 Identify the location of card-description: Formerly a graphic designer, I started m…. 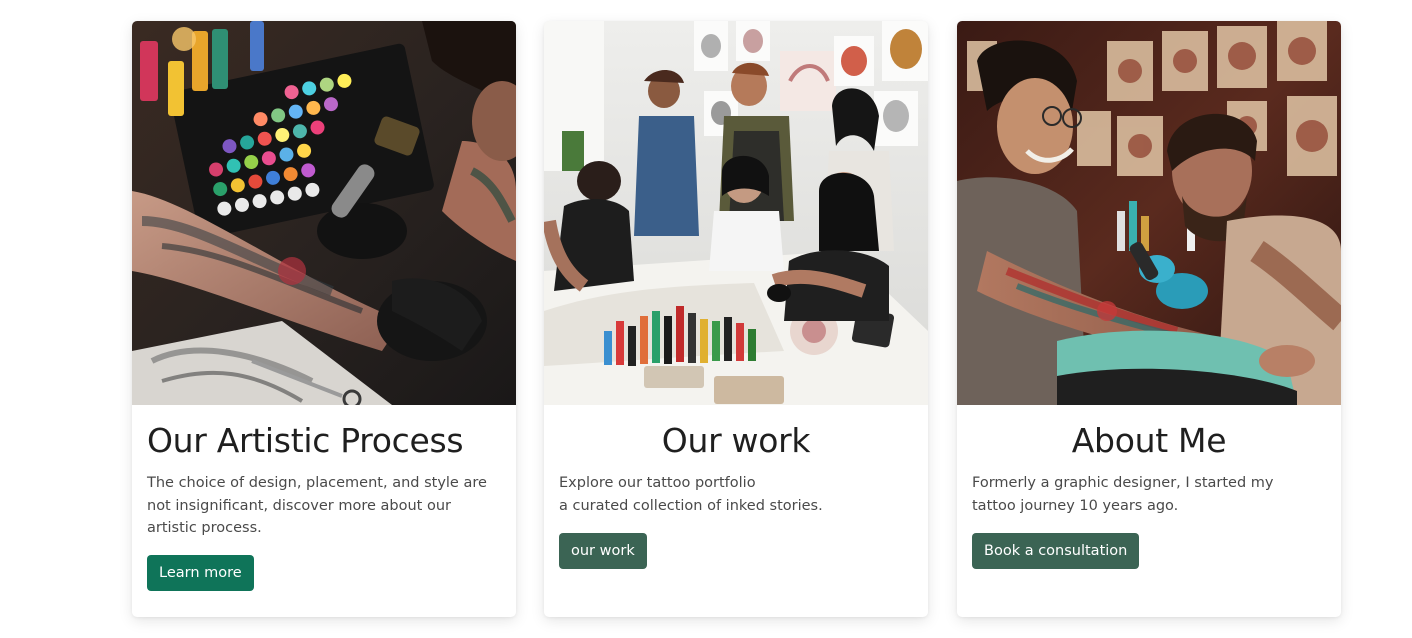
(1149, 494).